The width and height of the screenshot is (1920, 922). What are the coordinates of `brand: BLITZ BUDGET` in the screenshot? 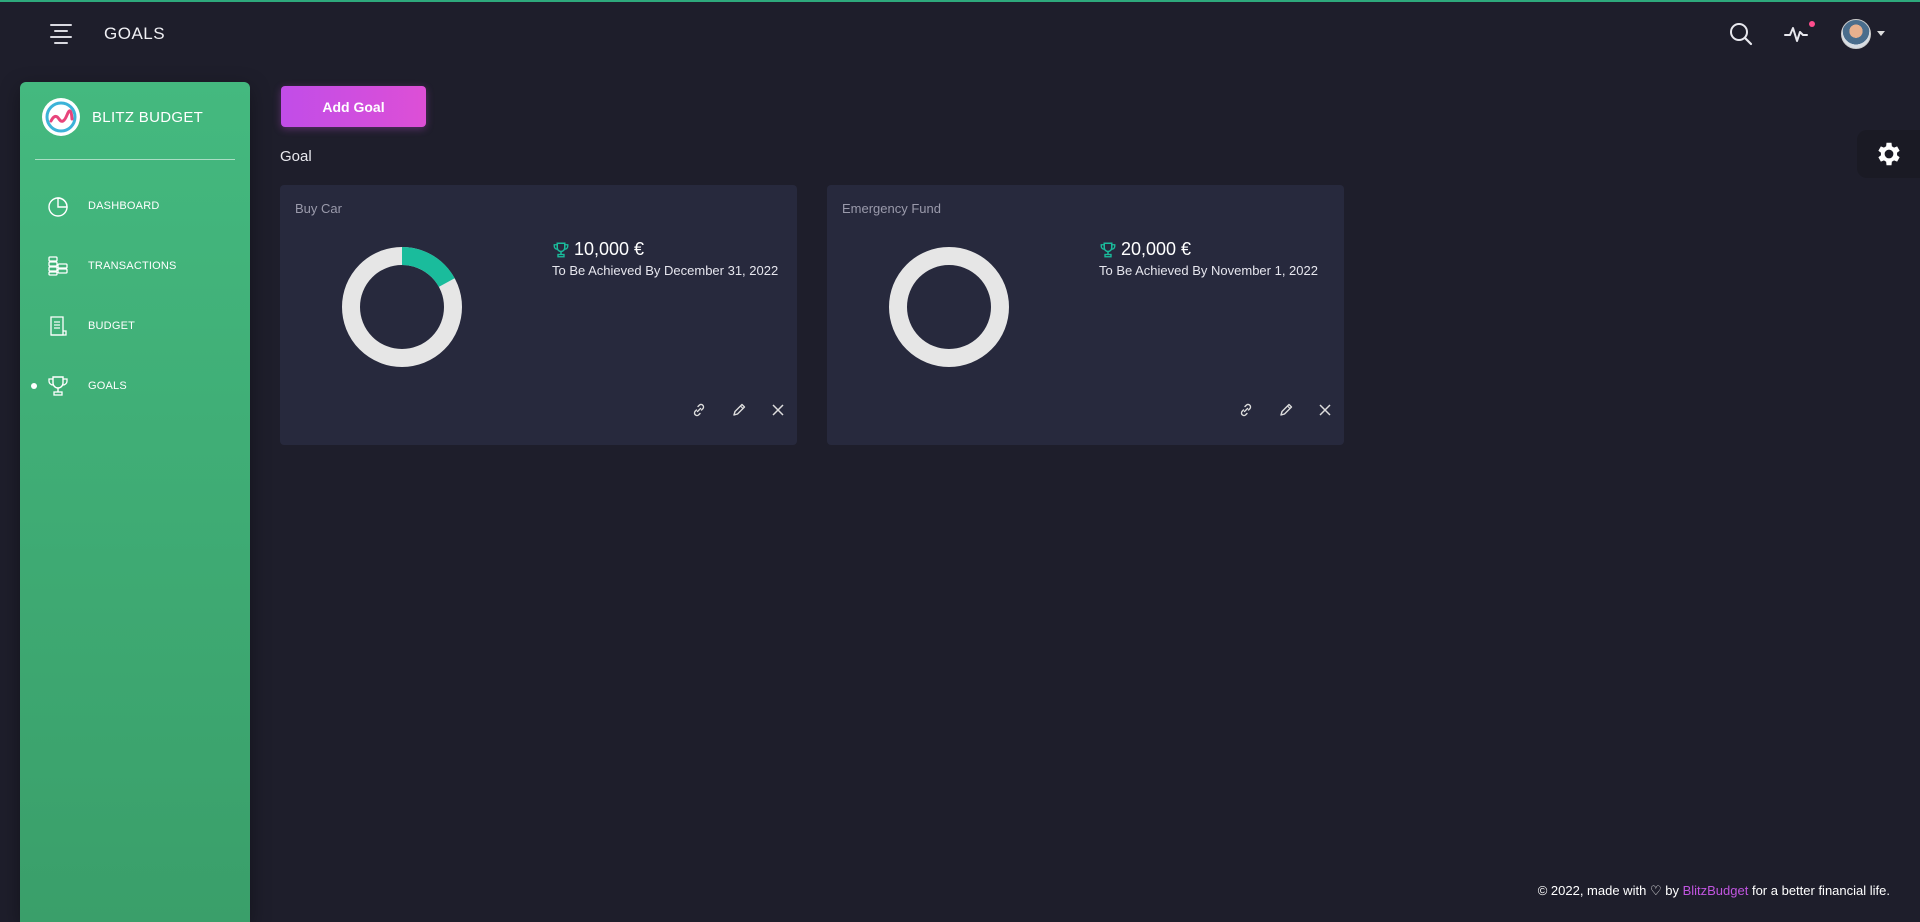 It's located at (122, 117).